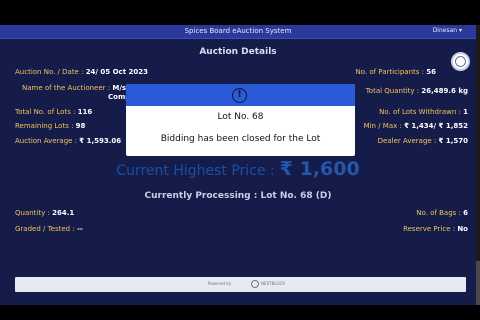 The height and width of the screenshot is (320, 480). I want to click on reserve-price-field: Reserve Price : No, so click(435, 229).